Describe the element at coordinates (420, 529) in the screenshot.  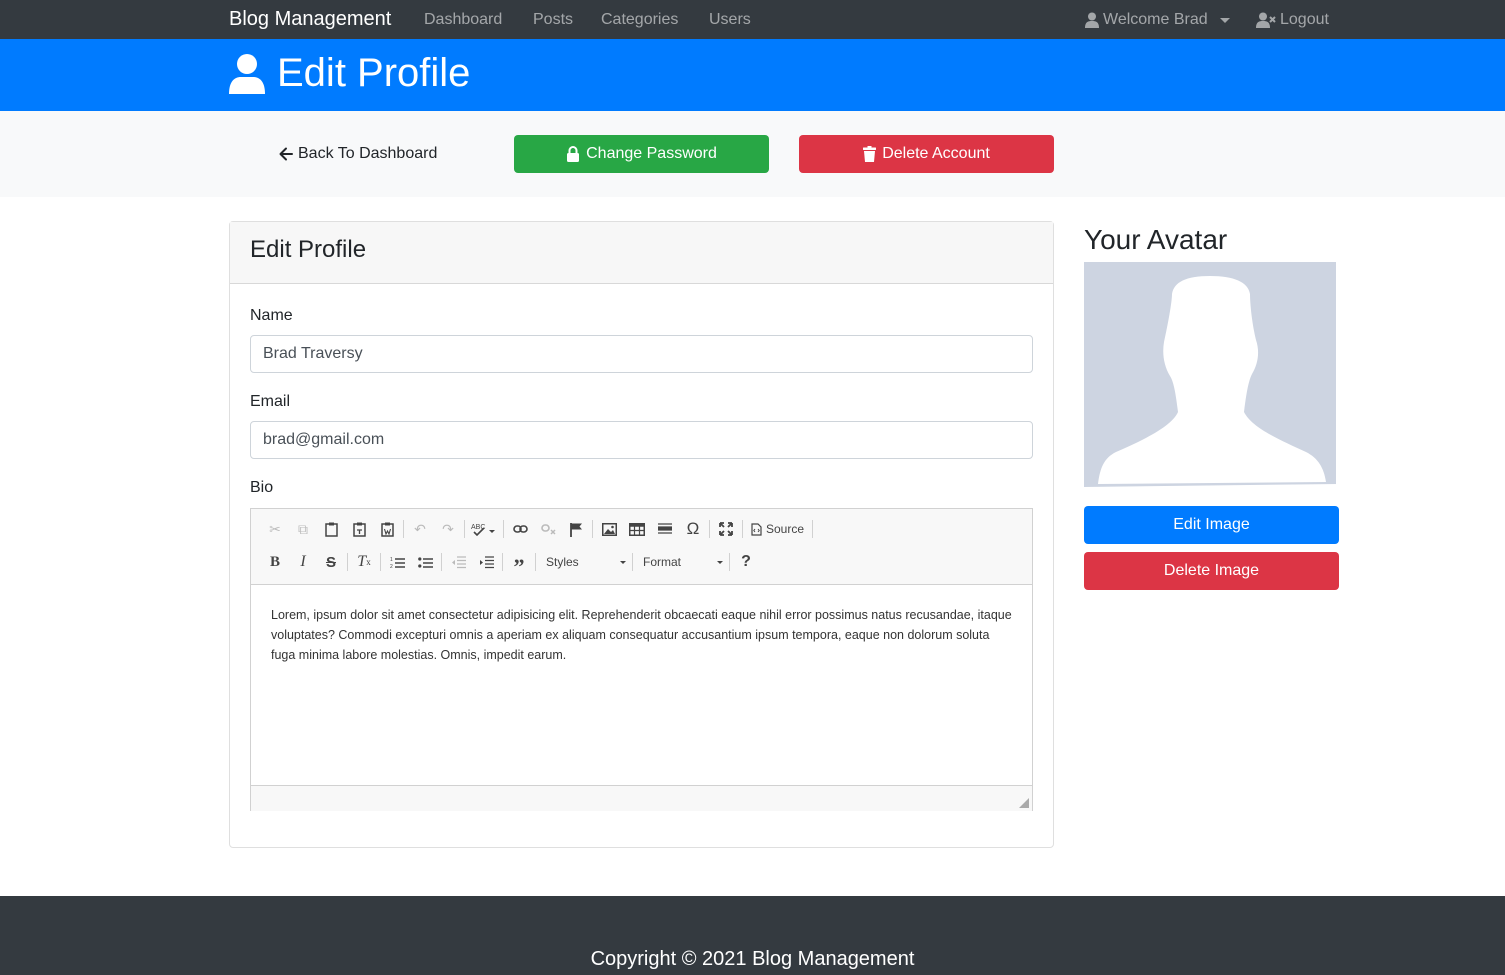
I see `undo-icon: ↶` at that location.